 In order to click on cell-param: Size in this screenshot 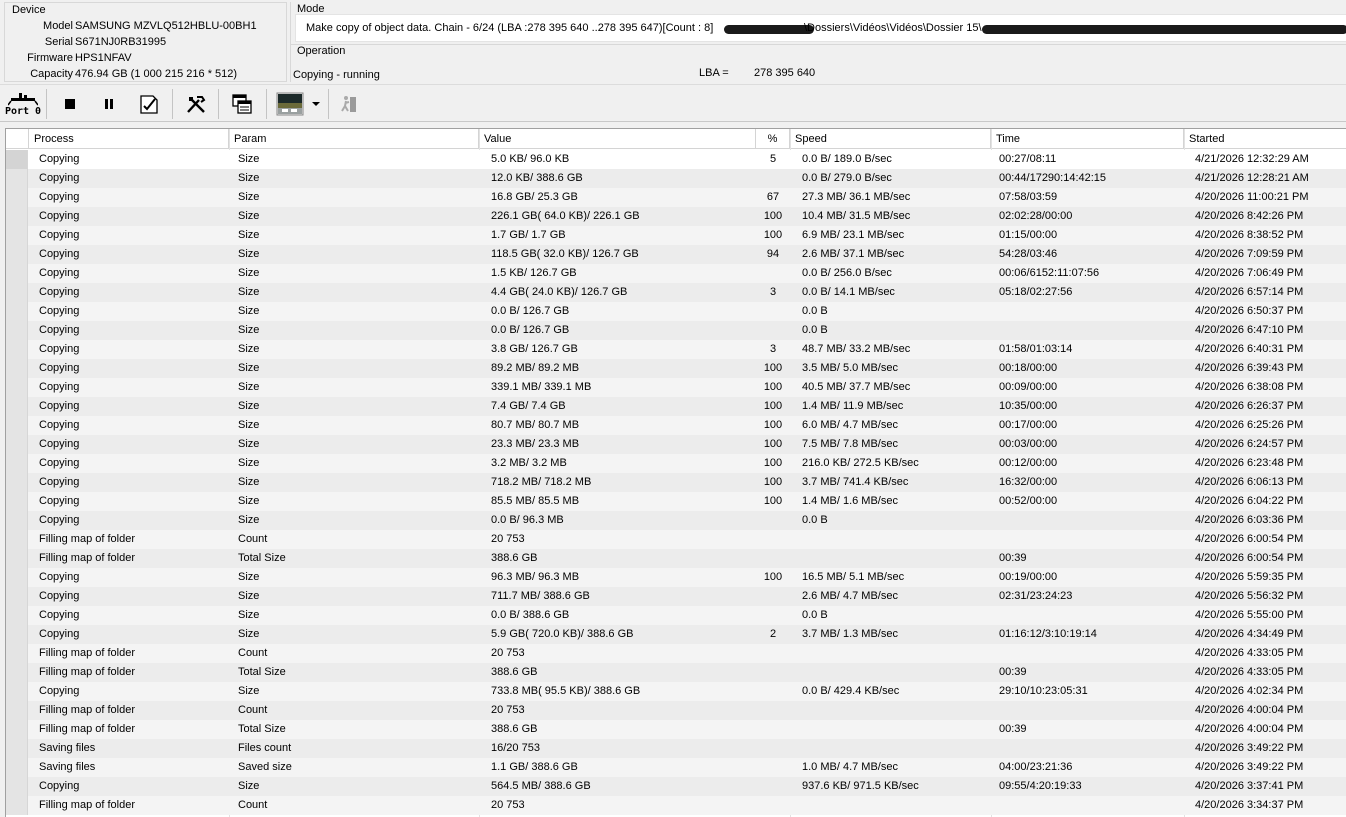, I will do `click(249, 387)`.